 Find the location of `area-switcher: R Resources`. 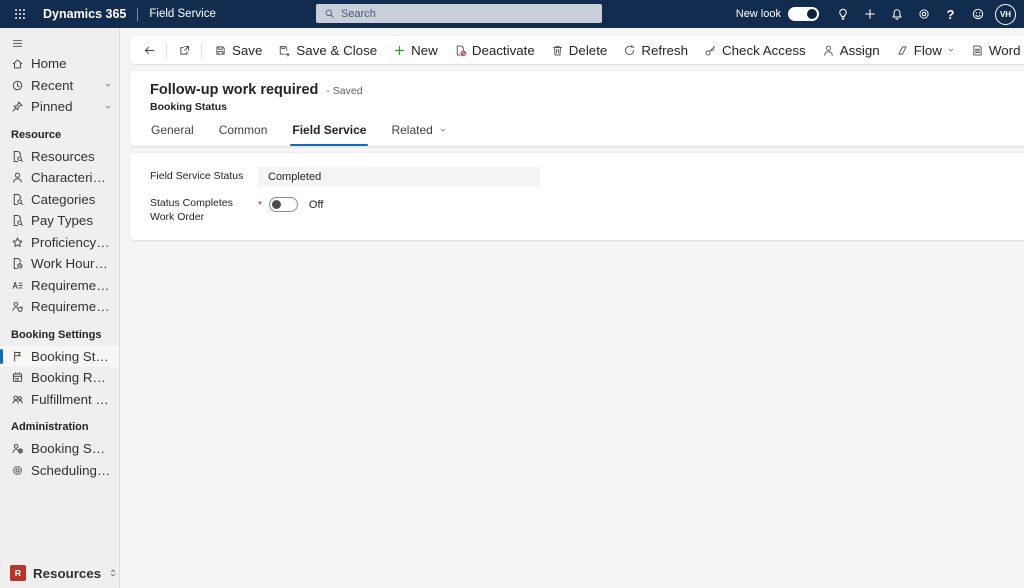

area-switcher: R Resources is located at coordinates (59, 573).